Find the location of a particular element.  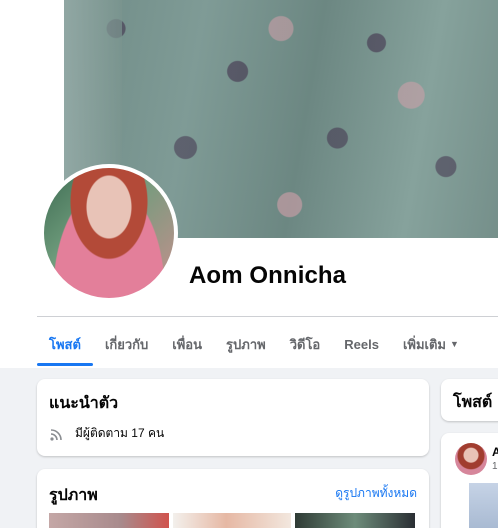

posts-title: โพสต์ is located at coordinates (473, 402).